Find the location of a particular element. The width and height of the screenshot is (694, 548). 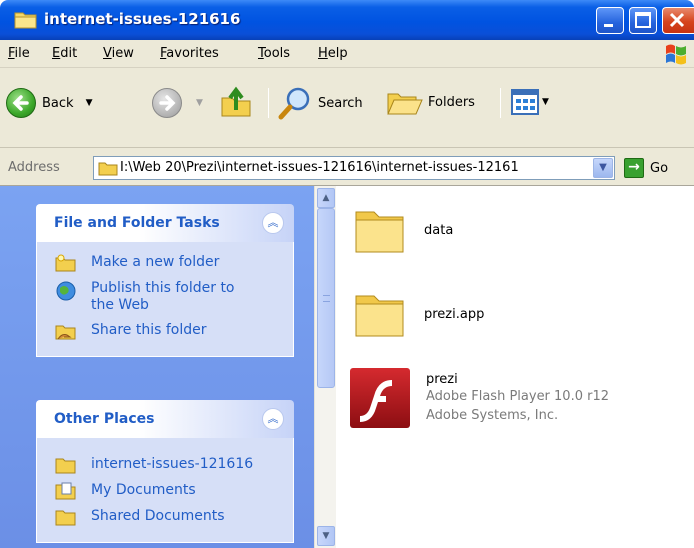

menu-file: File is located at coordinates (19, 53).